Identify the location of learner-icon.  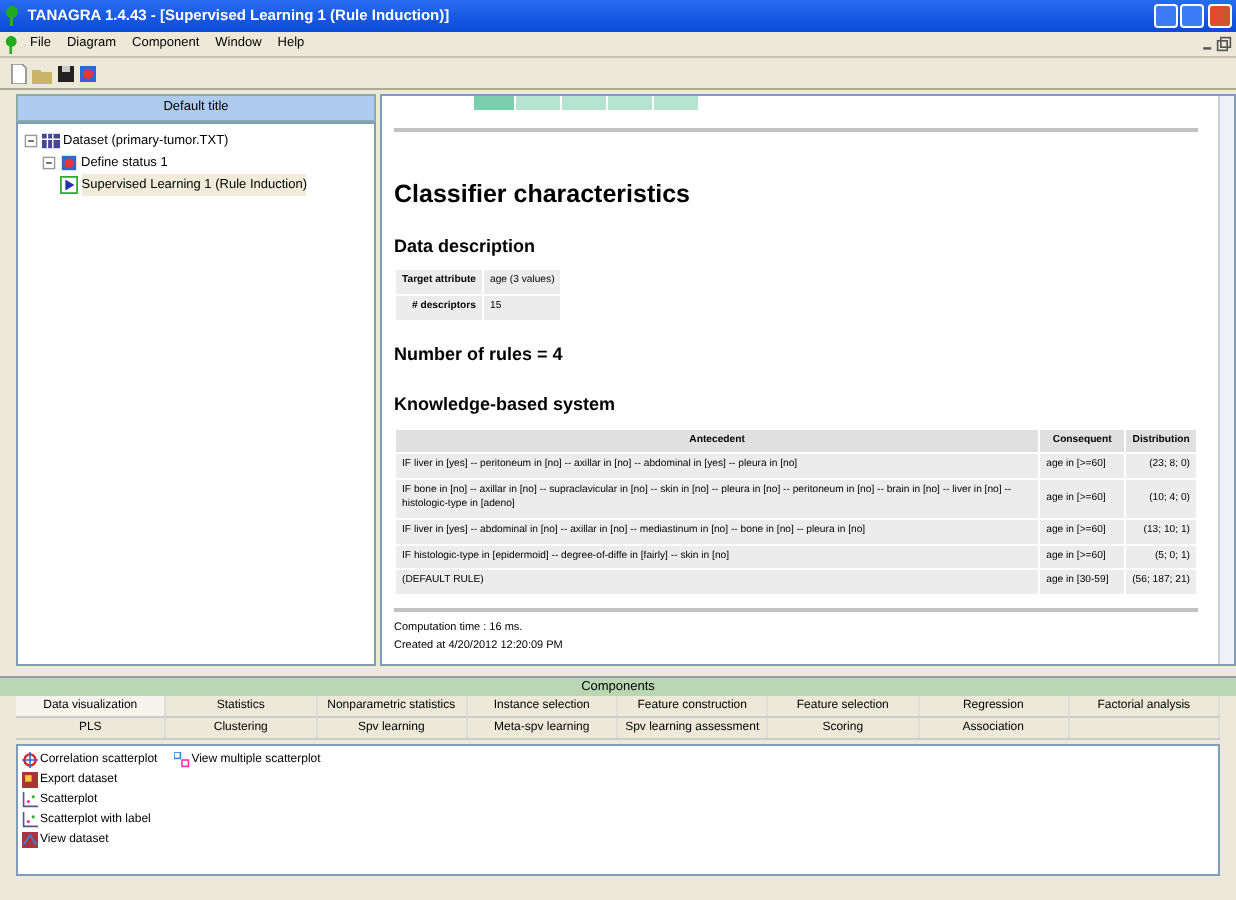
(69, 185).